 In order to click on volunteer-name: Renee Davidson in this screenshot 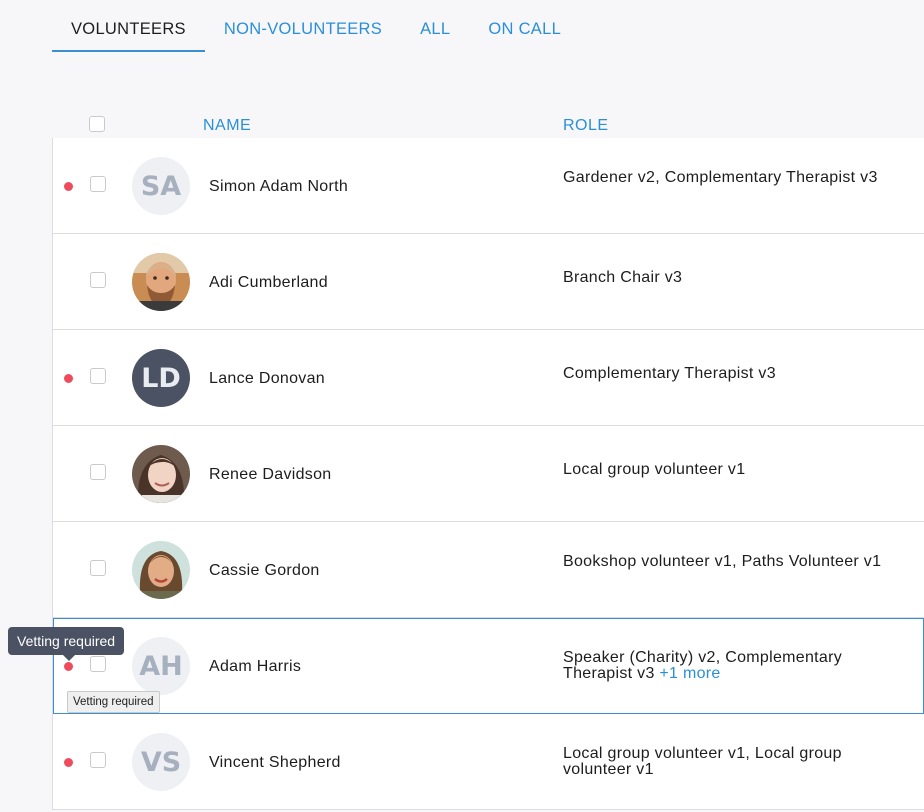, I will do `click(270, 475)`.